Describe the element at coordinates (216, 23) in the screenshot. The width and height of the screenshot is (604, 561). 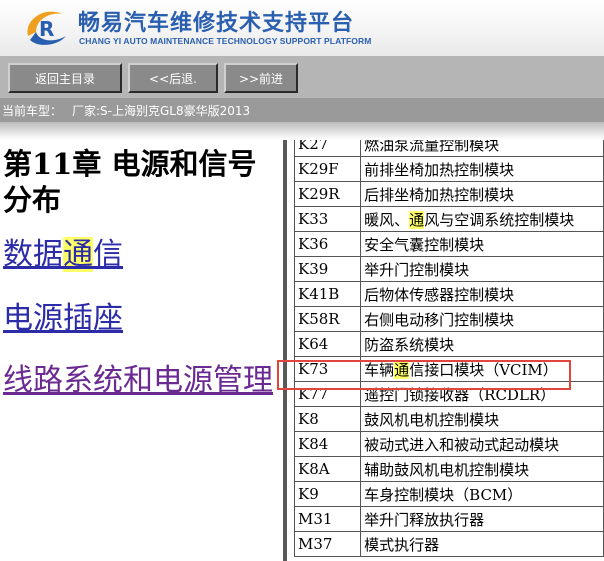
I see `brand-title: 畅易汽车维修技术支持平台` at that location.